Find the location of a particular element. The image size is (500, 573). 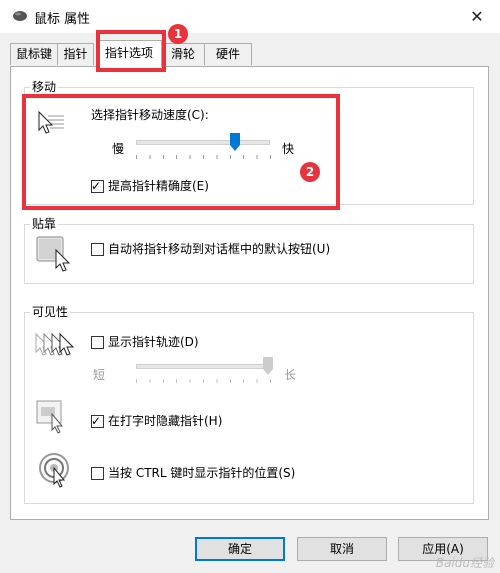

tab-hardware: 硬件 is located at coordinates (228, 54).